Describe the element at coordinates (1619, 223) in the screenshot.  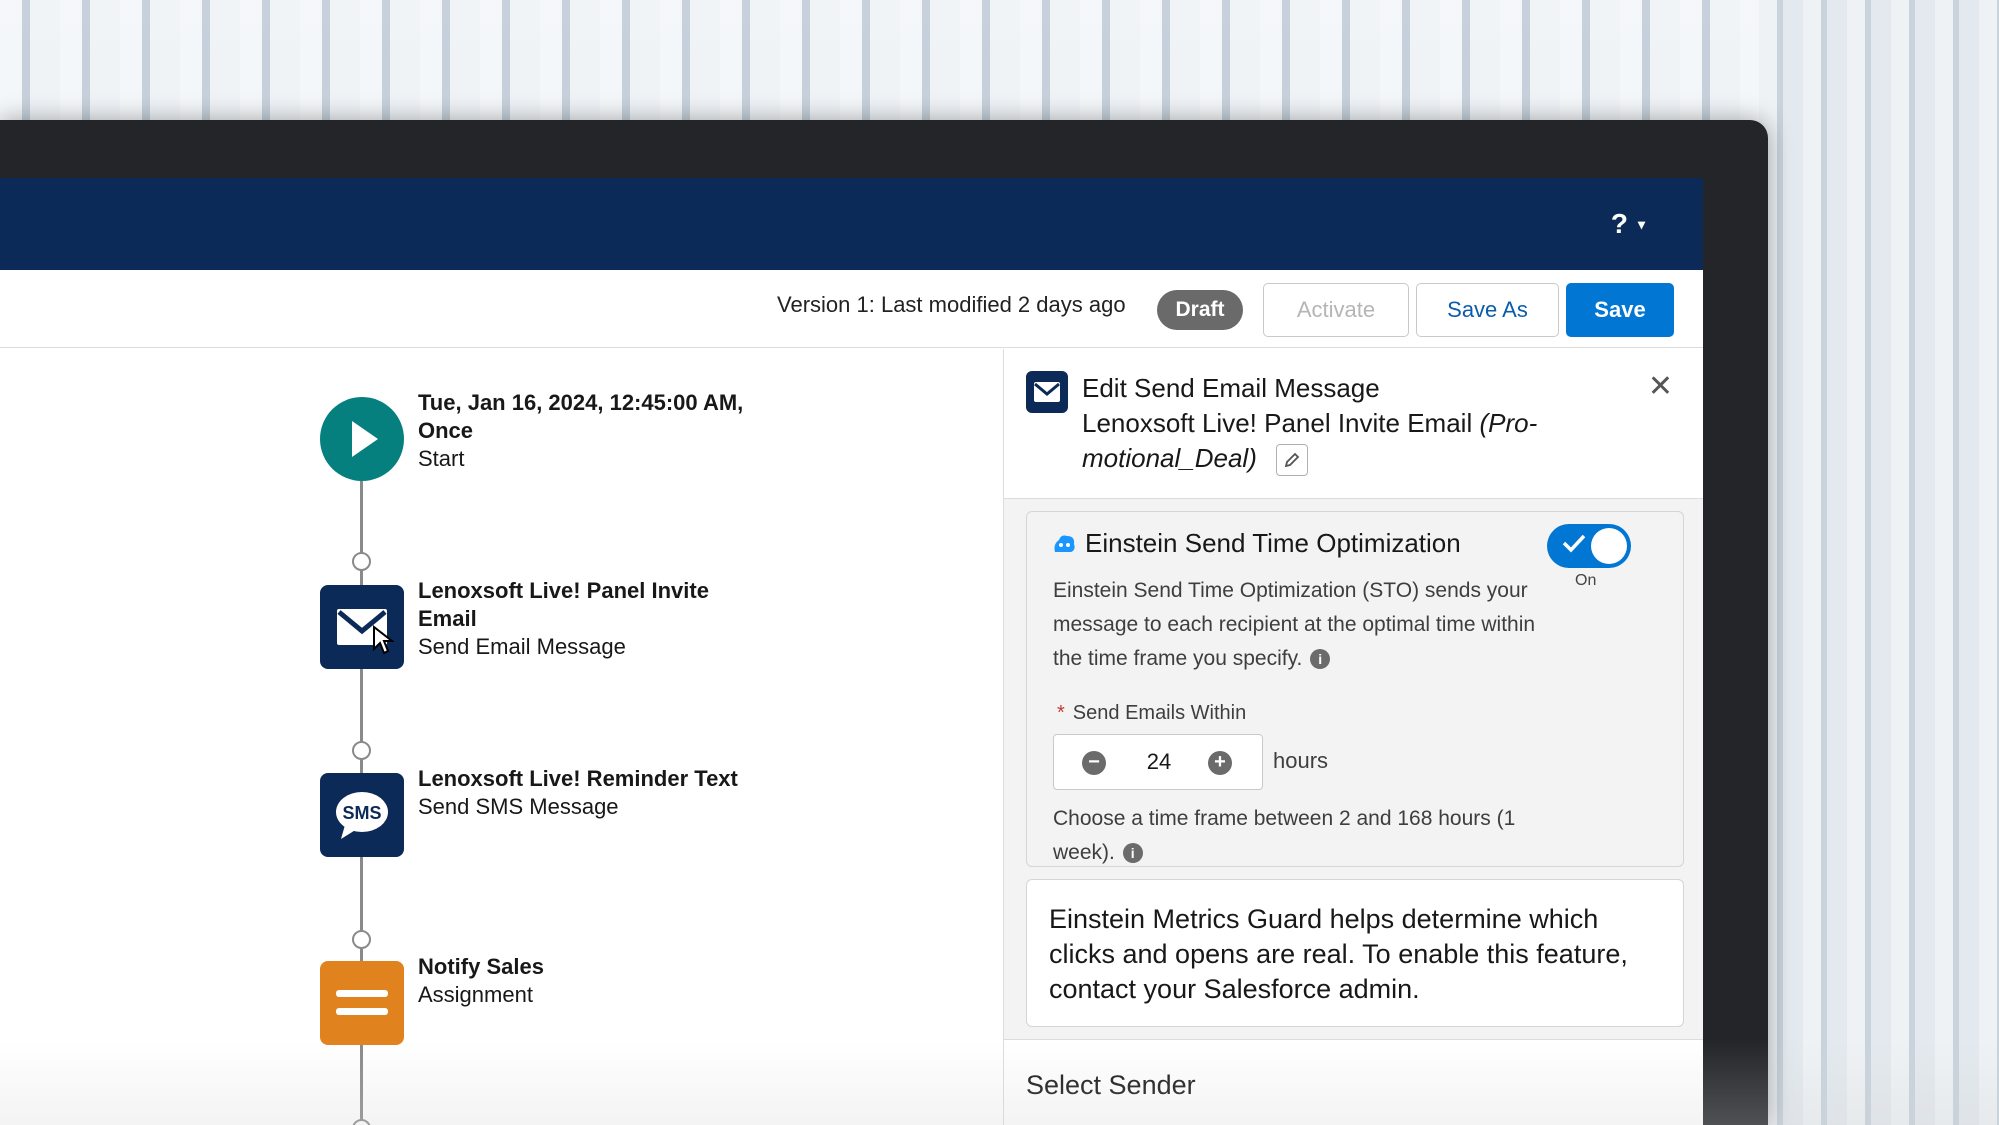
I see `help-icon: ?` at that location.